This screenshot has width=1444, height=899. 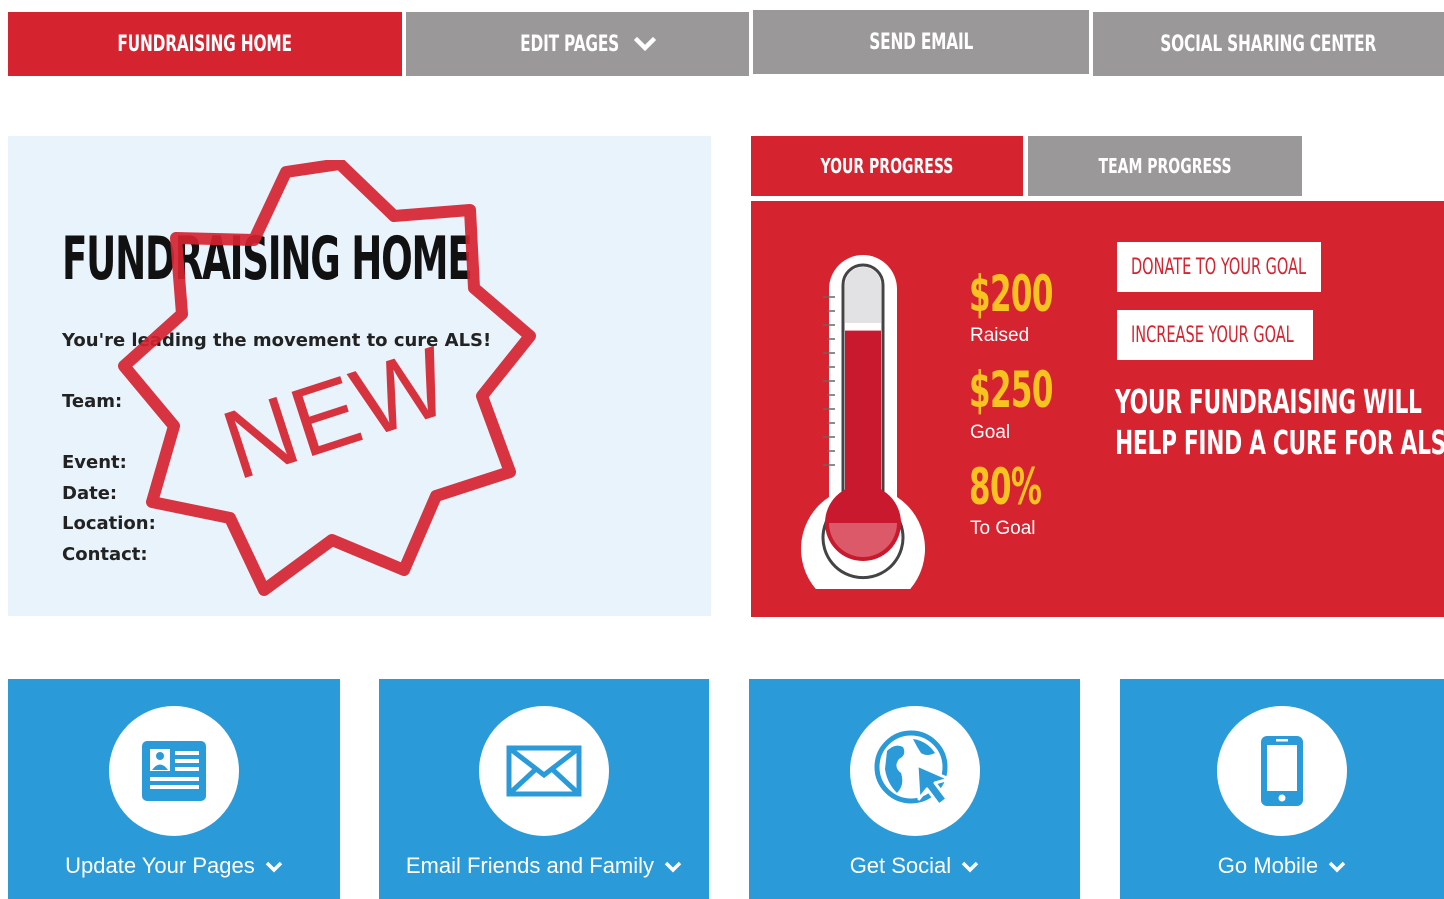 What do you see at coordinates (160, 865) in the screenshot?
I see `tile-label: Update Your Pages` at bounding box center [160, 865].